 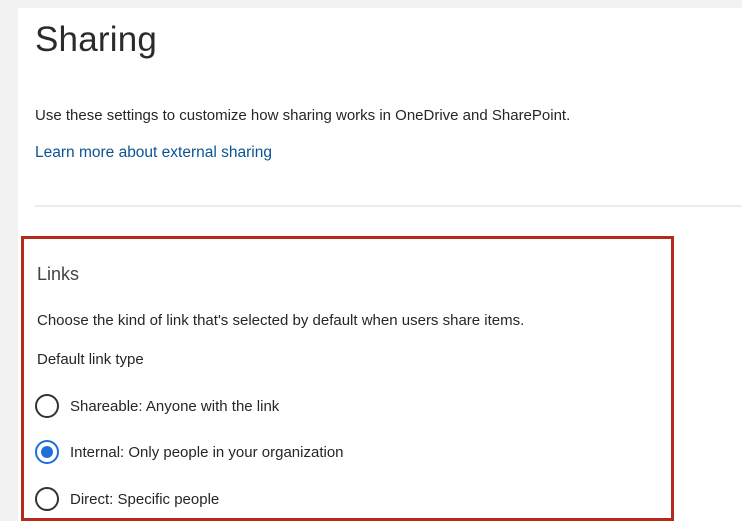 What do you see at coordinates (58, 274) in the screenshot?
I see `links-section-title: Links` at bounding box center [58, 274].